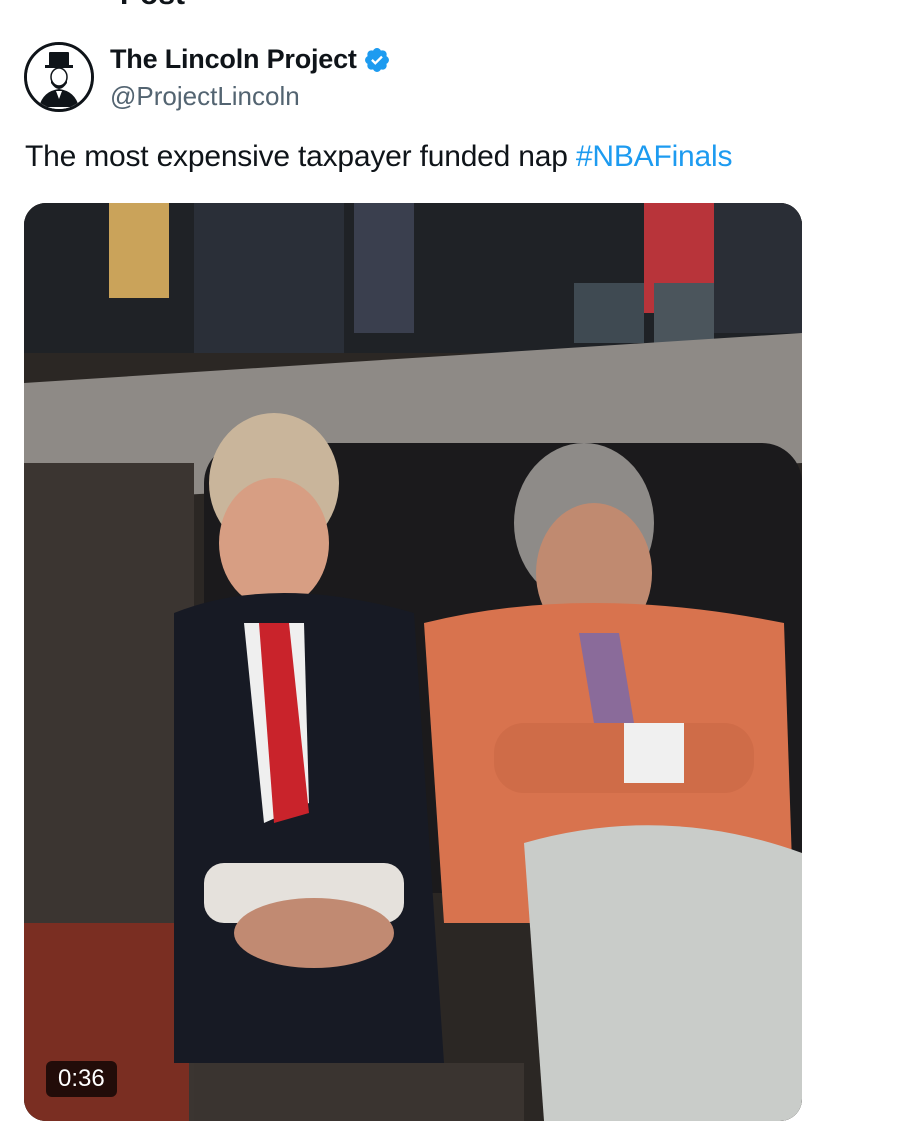  I want to click on author-names: The Lincoln Project @ProjectLincoln, so click(250, 78).